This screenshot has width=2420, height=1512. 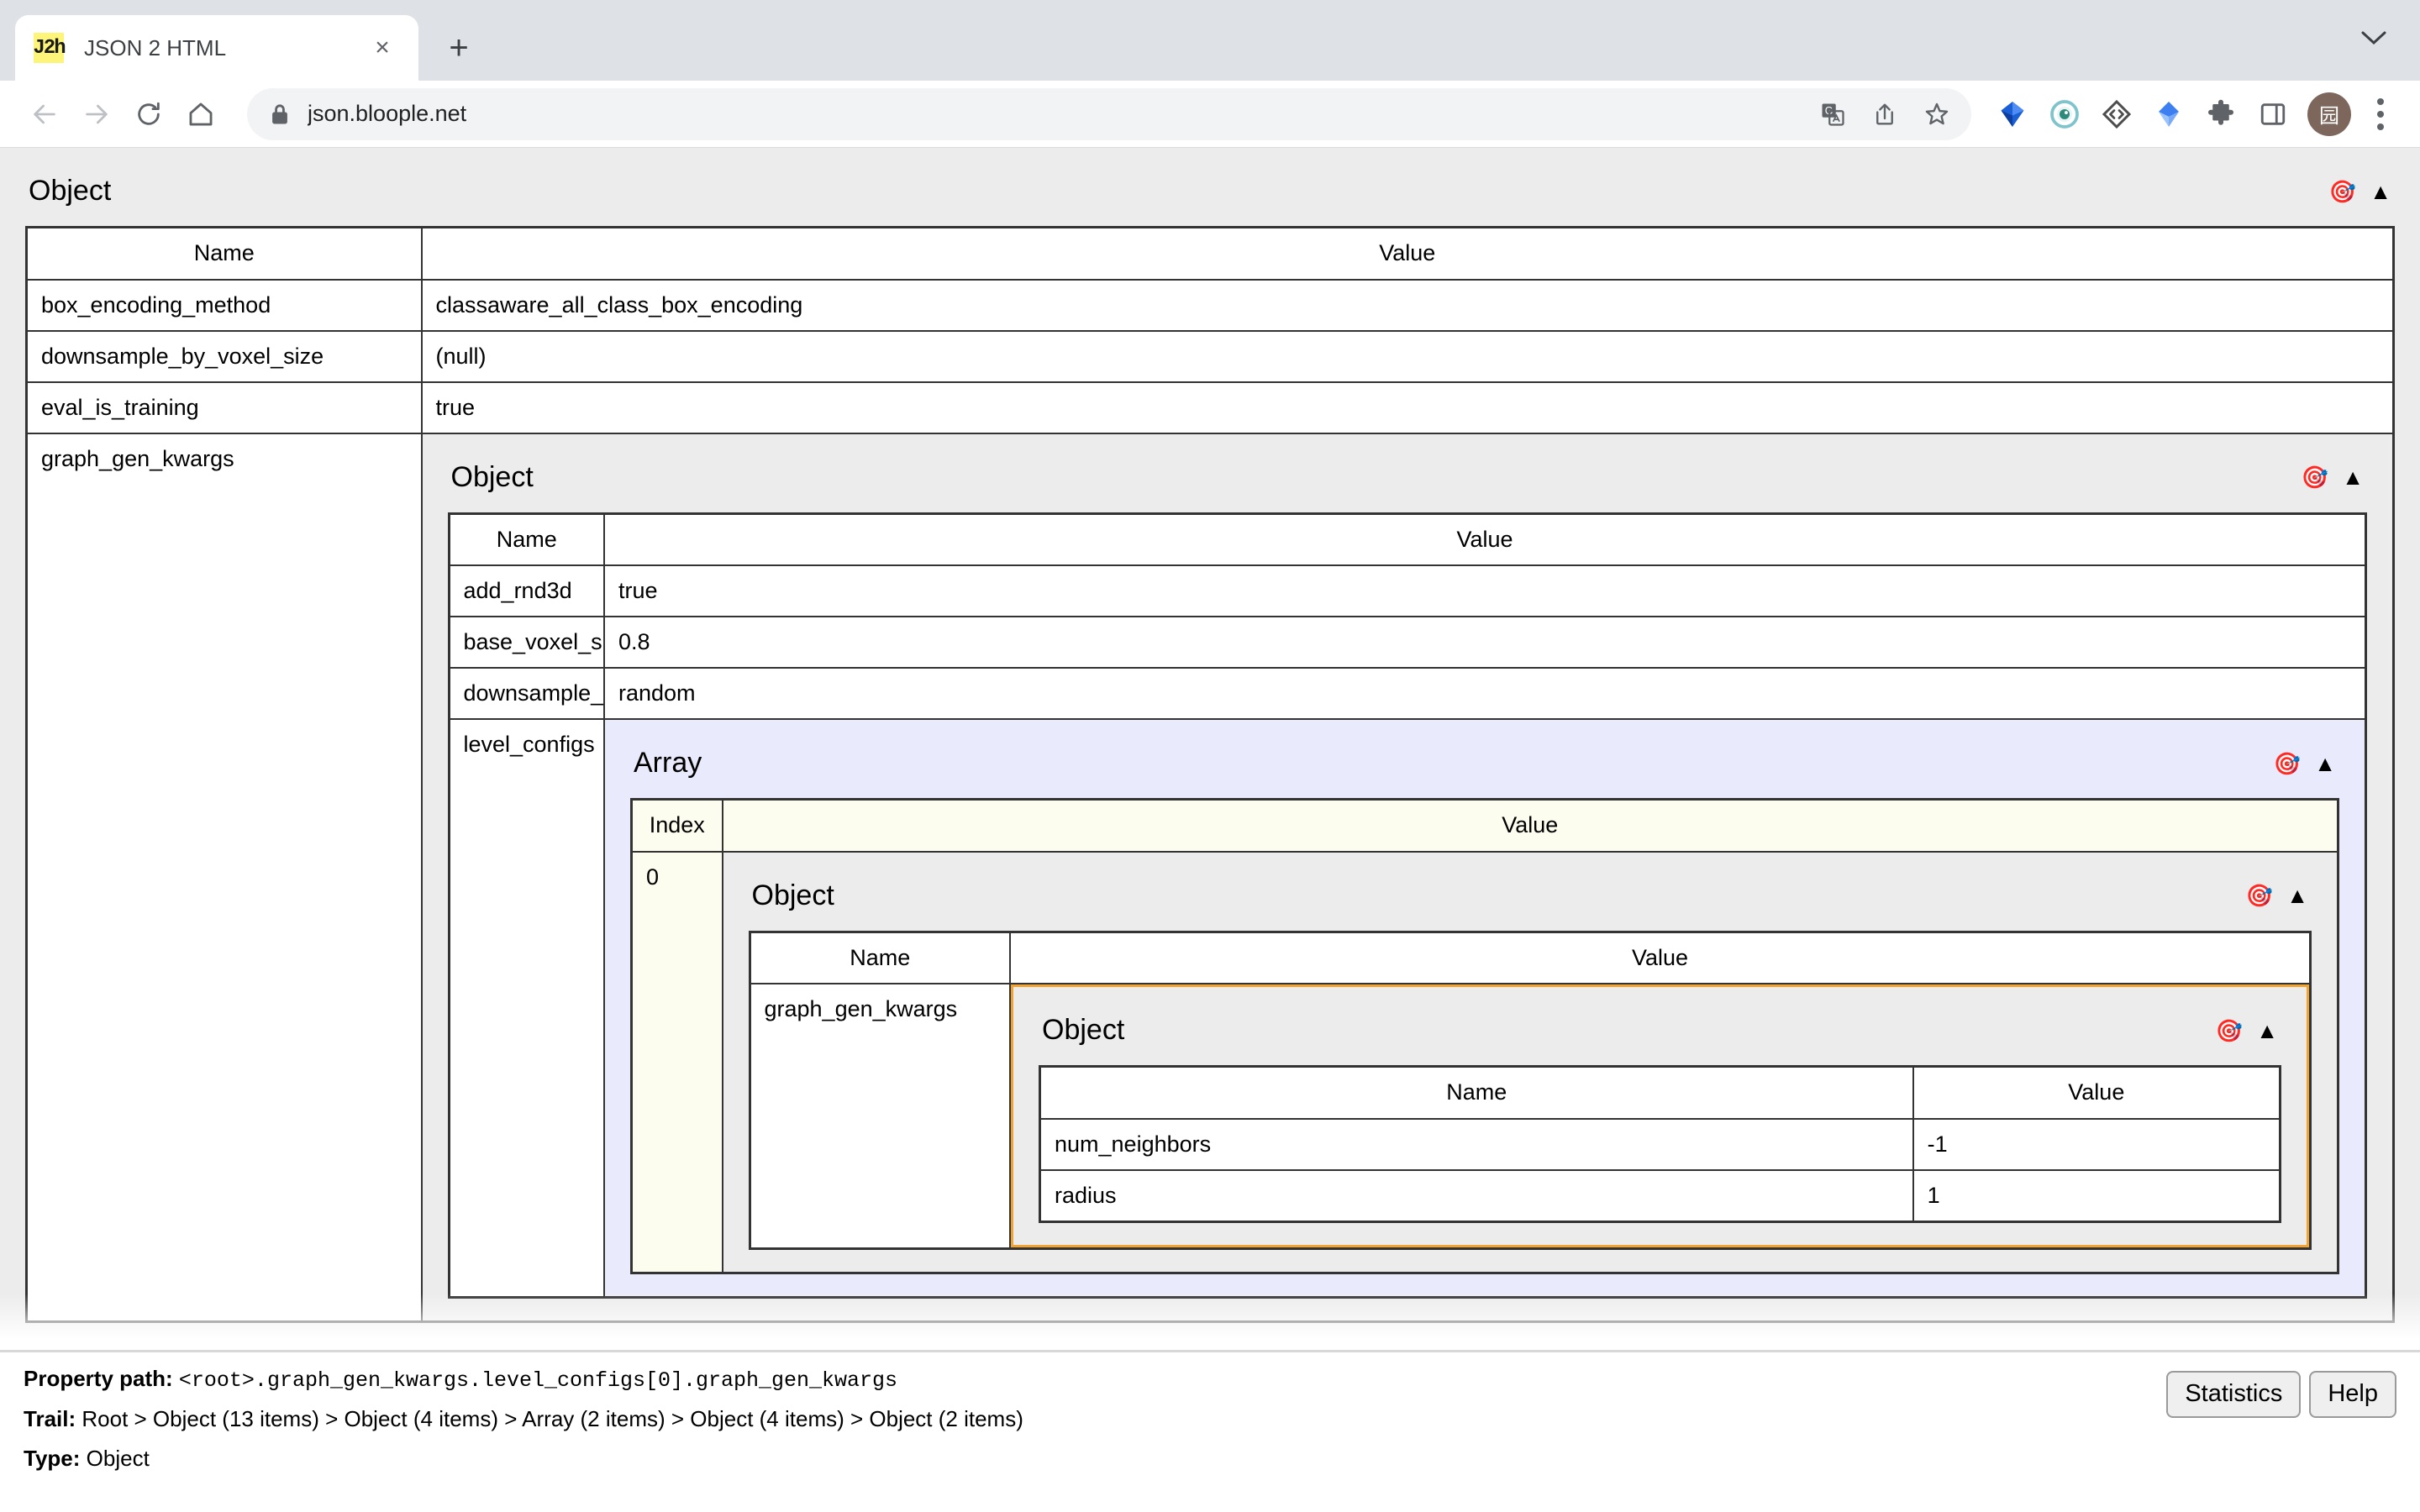 I want to click on table-row: add_rnd3d true, so click(x=1407, y=590).